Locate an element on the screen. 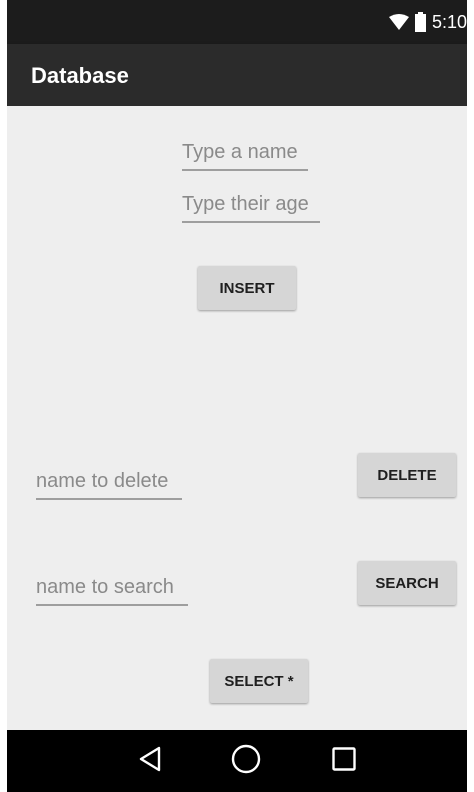 This screenshot has height=792, width=474. home-button is located at coordinates (246, 761).